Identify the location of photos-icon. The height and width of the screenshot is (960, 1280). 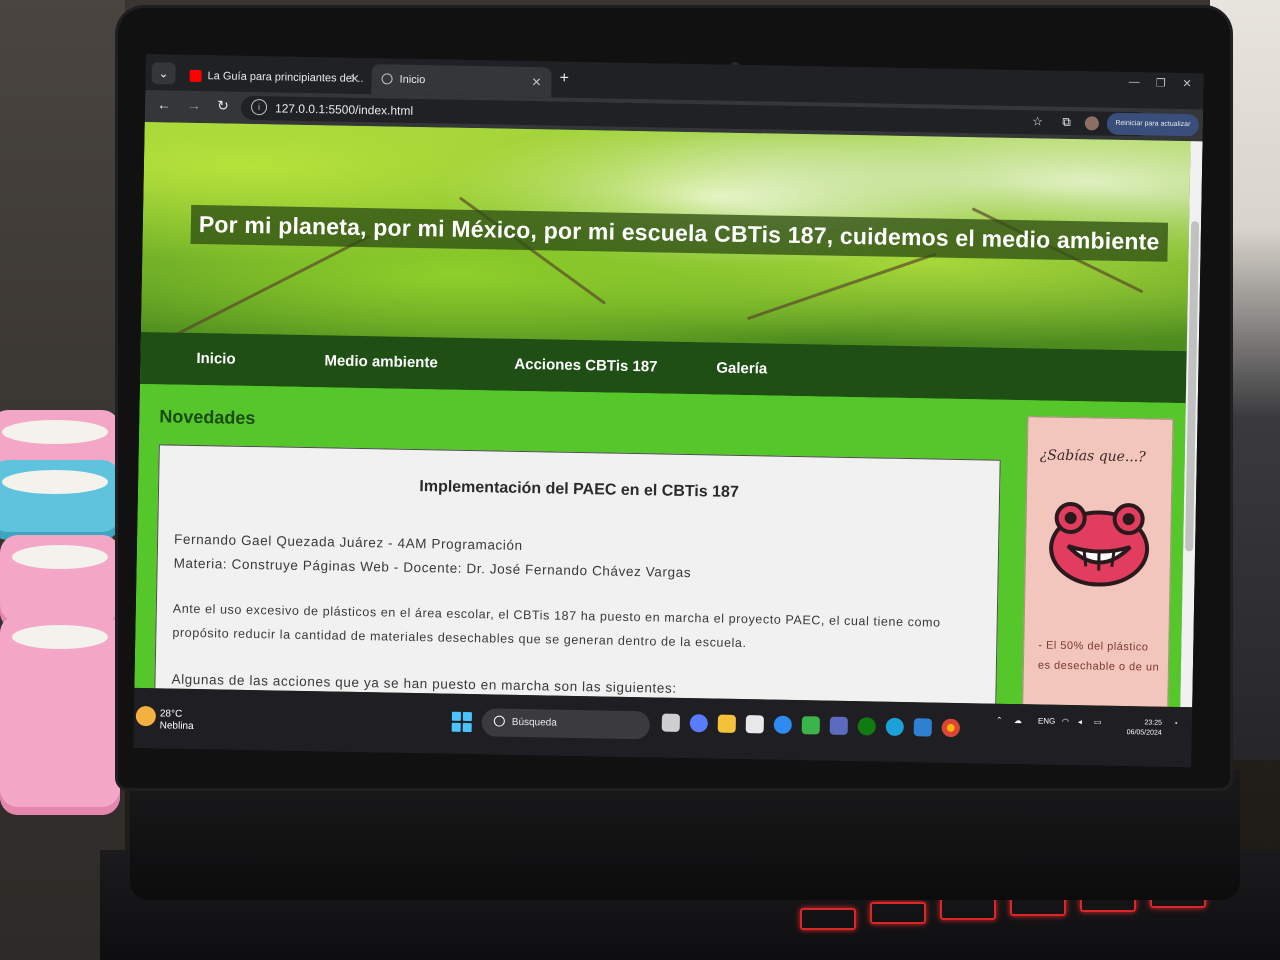
(810, 725).